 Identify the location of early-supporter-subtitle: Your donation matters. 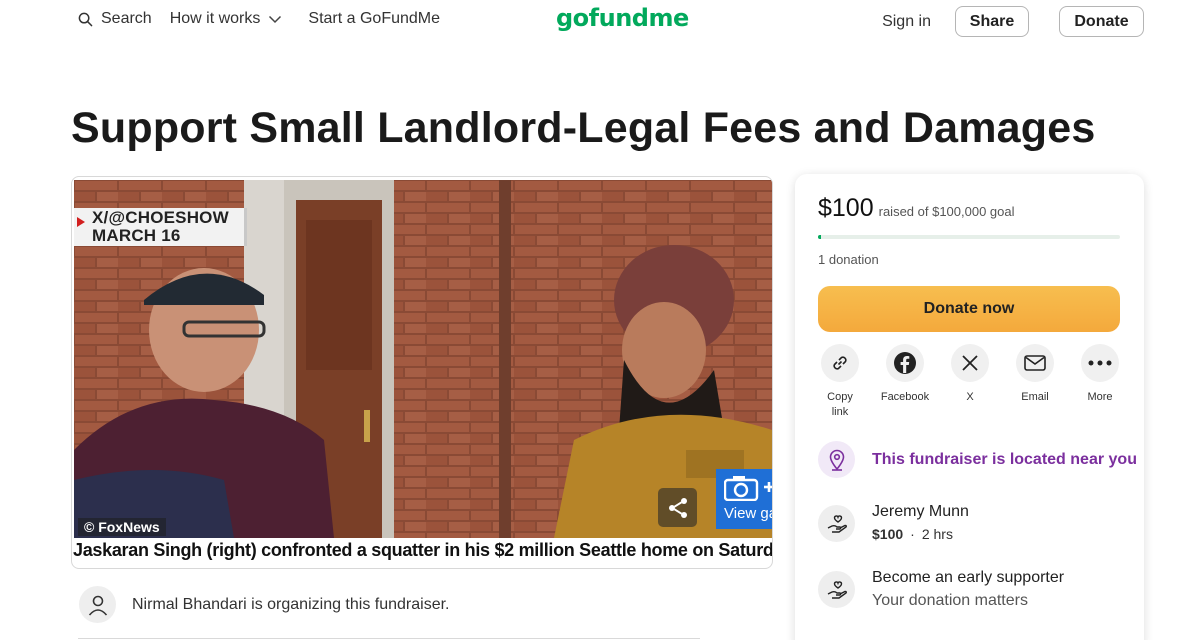
(950, 600).